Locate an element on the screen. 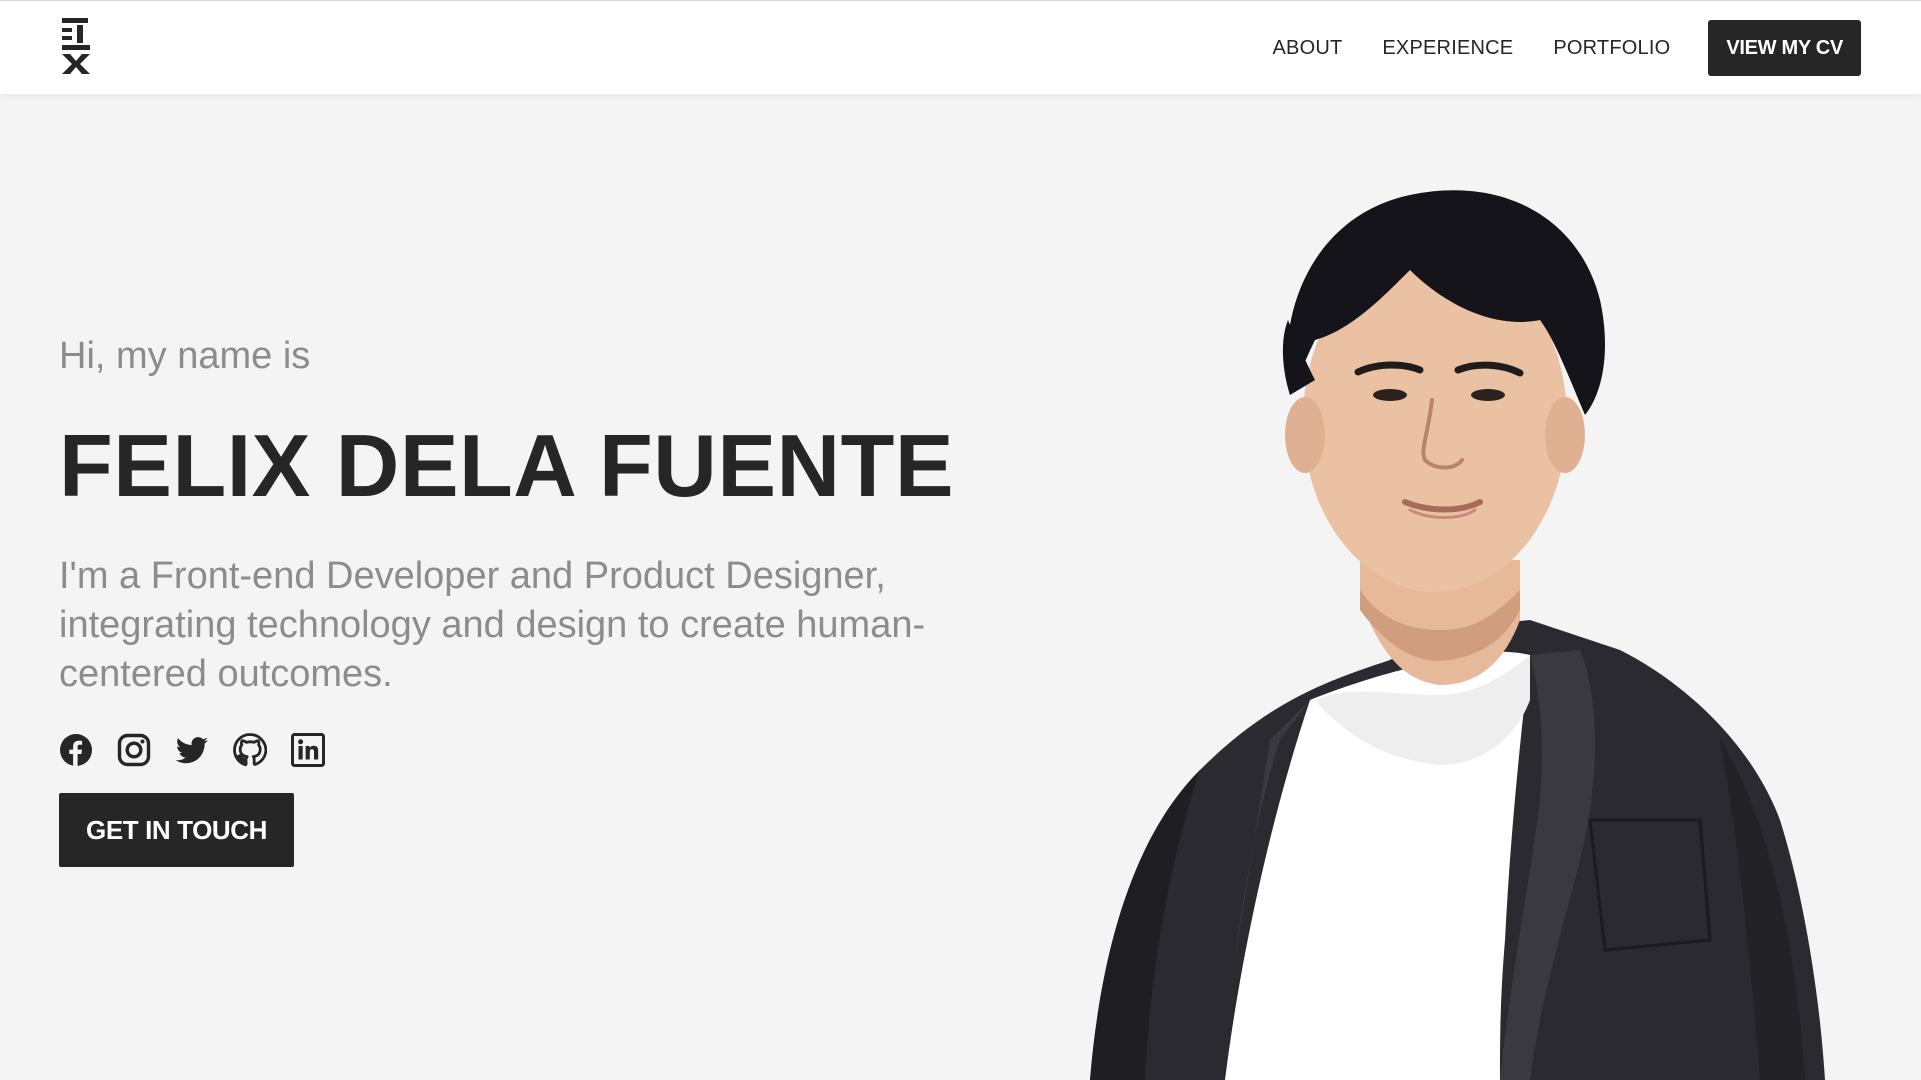 This screenshot has width=1921, height=1080. view-cv-button: VIEW MY CV is located at coordinates (1784, 48).